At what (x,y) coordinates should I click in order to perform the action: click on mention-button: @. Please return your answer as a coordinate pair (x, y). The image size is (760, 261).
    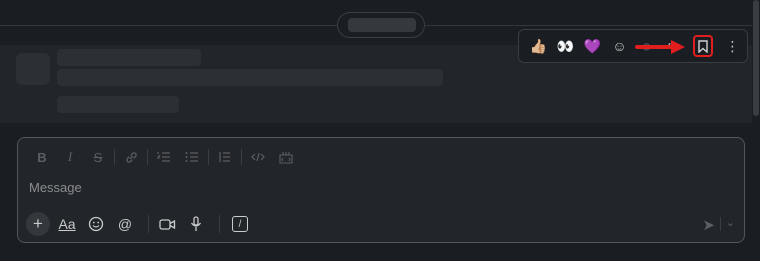
    Looking at the image, I should click on (125, 224).